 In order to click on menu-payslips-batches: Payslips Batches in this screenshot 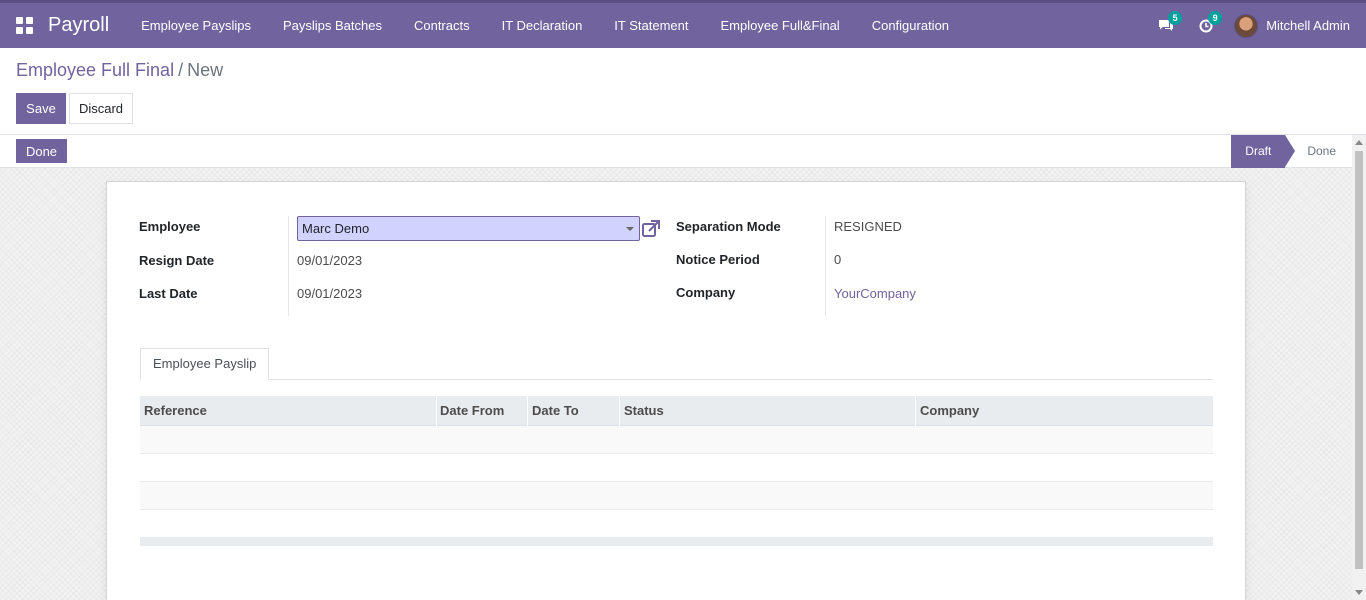, I will do `click(332, 25)`.